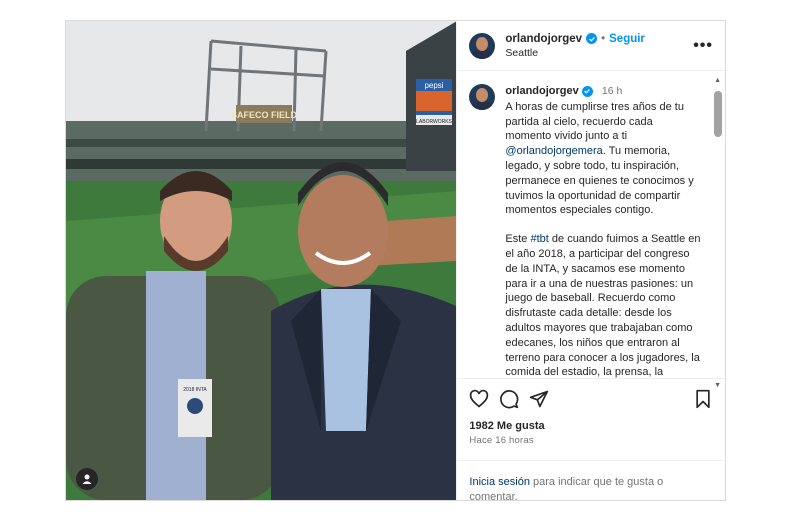  What do you see at coordinates (479, 401) in the screenshot?
I see `heart-icon` at bounding box center [479, 401].